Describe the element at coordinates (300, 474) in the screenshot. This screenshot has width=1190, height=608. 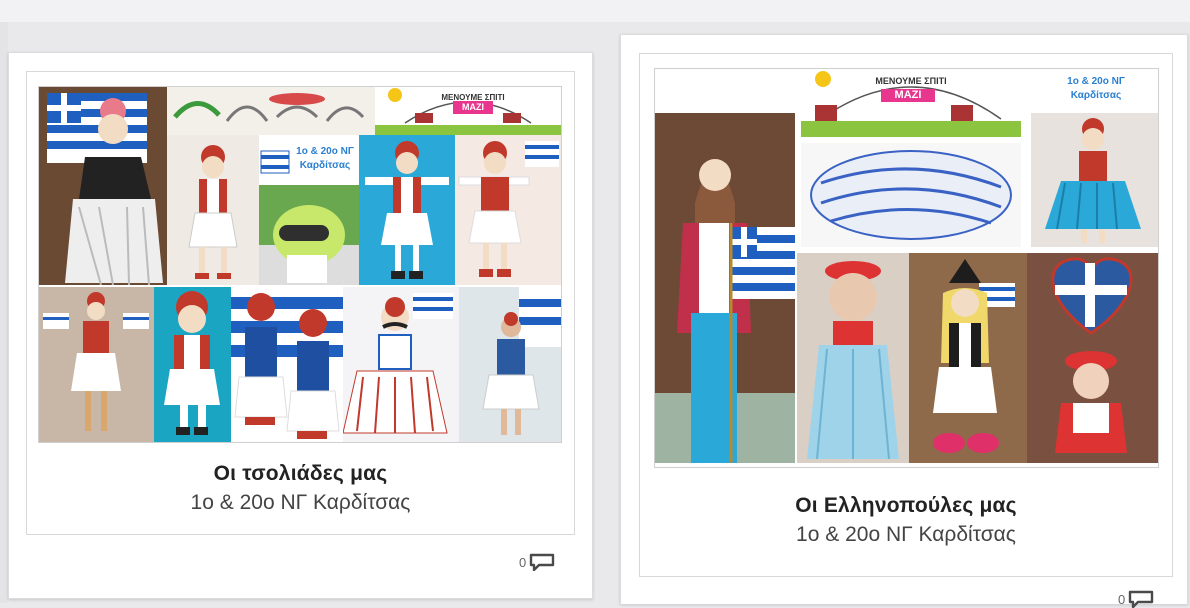
I see `post-title: Οι τσολιάδες μας` at that location.